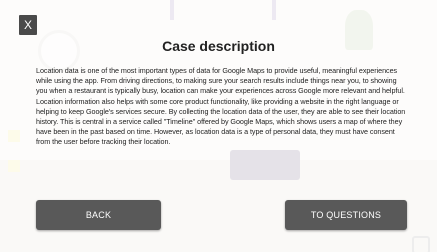  I want to click on dialog-title: Case description, so click(218, 46).